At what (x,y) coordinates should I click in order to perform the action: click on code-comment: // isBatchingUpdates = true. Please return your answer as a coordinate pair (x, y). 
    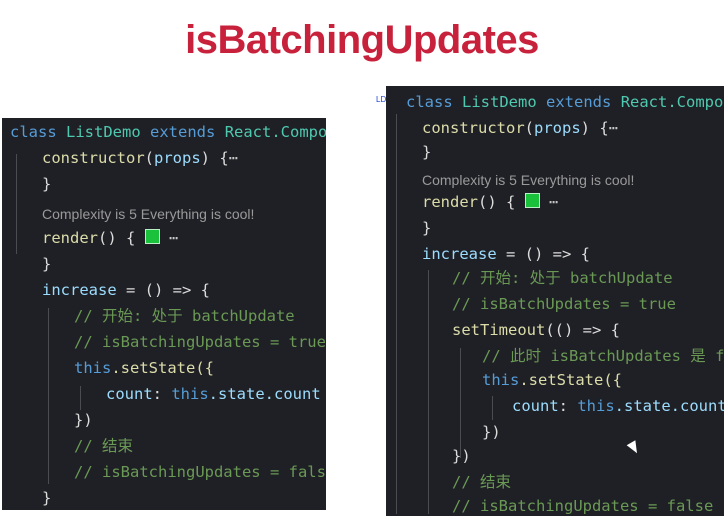
    Looking at the image, I should click on (200, 342).